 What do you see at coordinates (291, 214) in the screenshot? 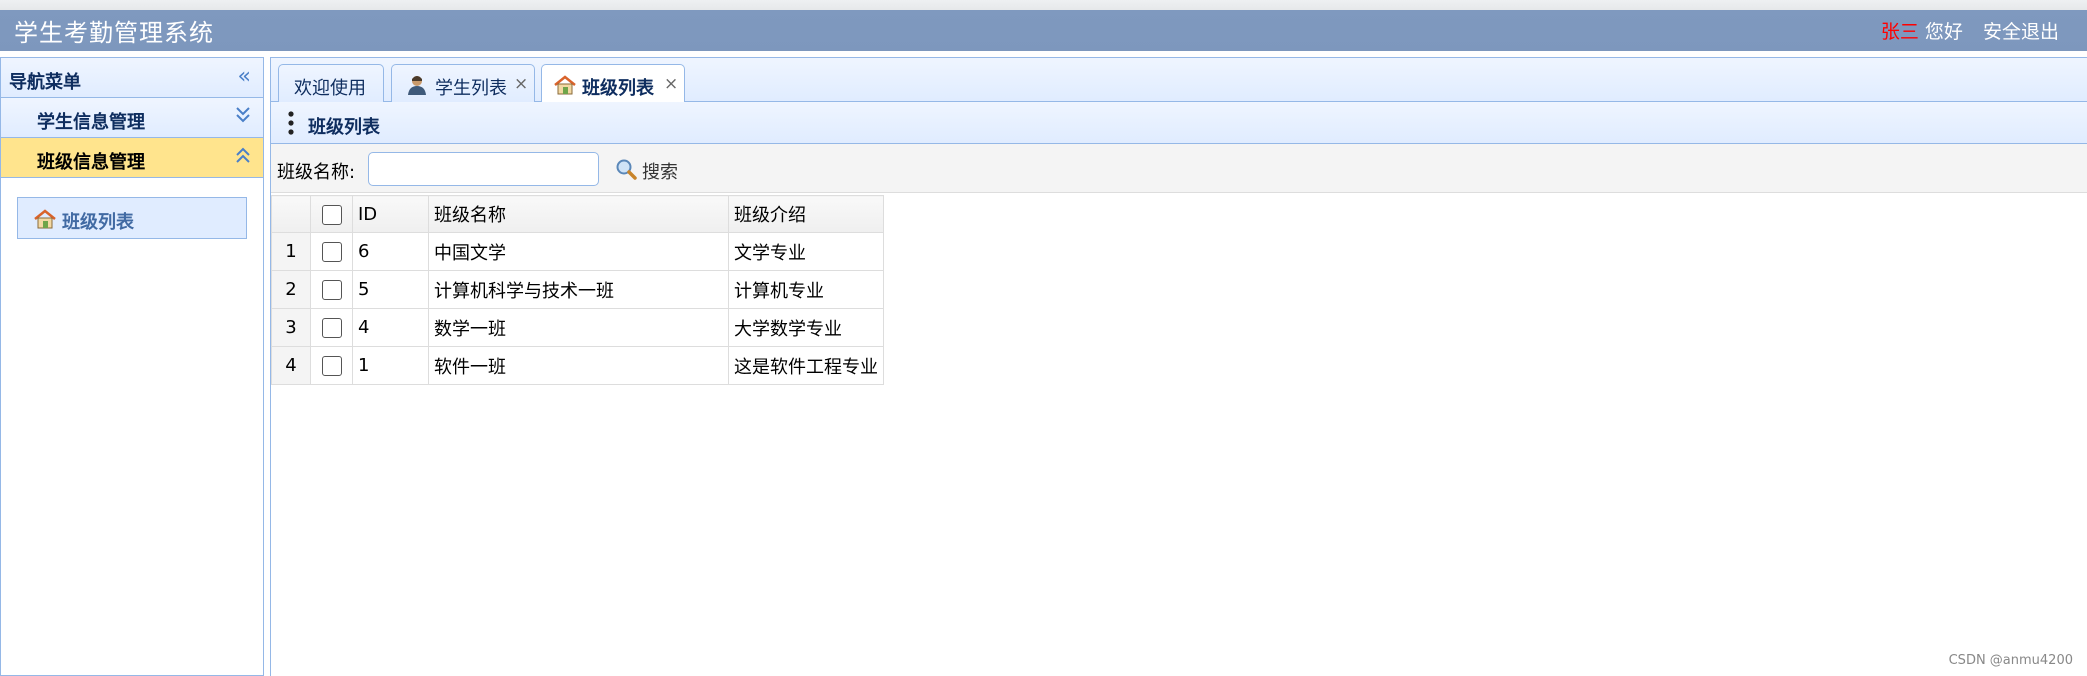
I see `rownum-header` at bounding box center [291, 214].